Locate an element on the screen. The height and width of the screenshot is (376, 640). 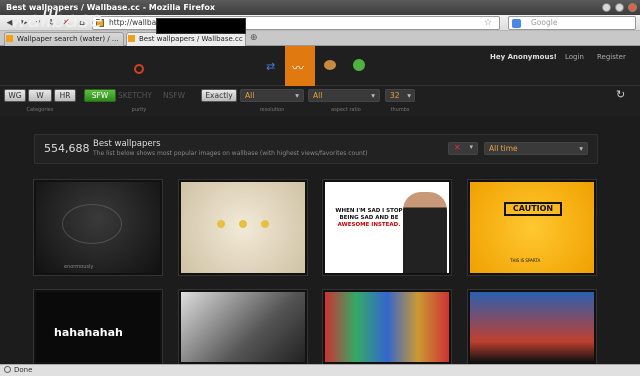
shuffle-icon: ⇄ is located at coordinates (271, 66).